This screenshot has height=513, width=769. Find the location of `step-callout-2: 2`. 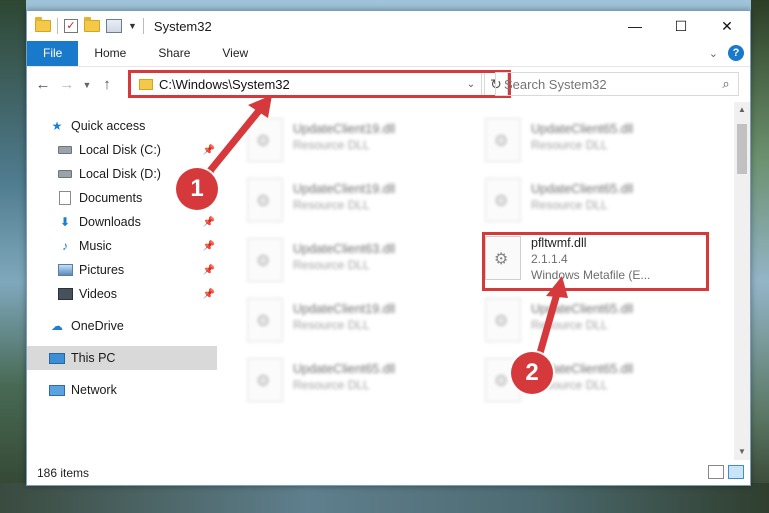

step-callout-2: 2 is located at coordinates (532, 373).